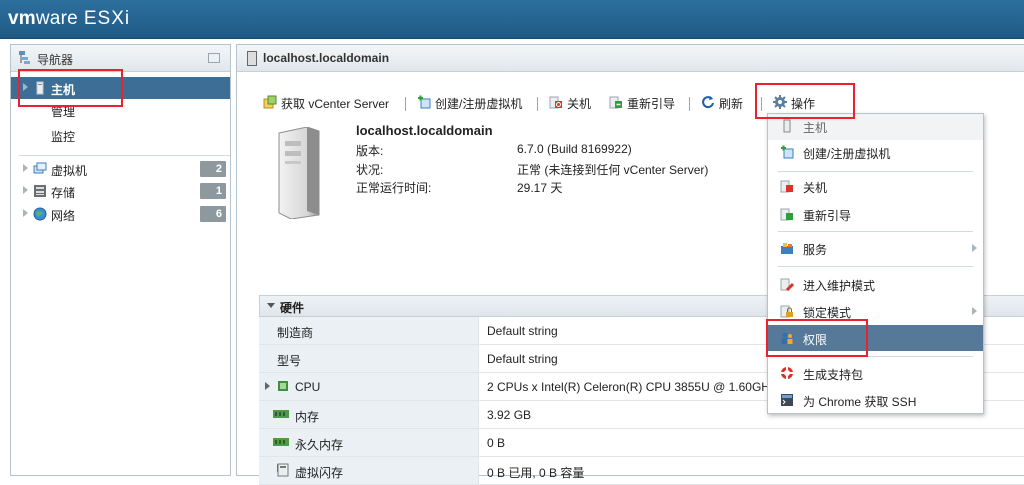 The height and width of the screenshot is (485, 1024). What do you see at coordinates (641, 443) in the screenshot?
I see `hardware-row: 永久内存 0 B` at bounding box center [641, 443].